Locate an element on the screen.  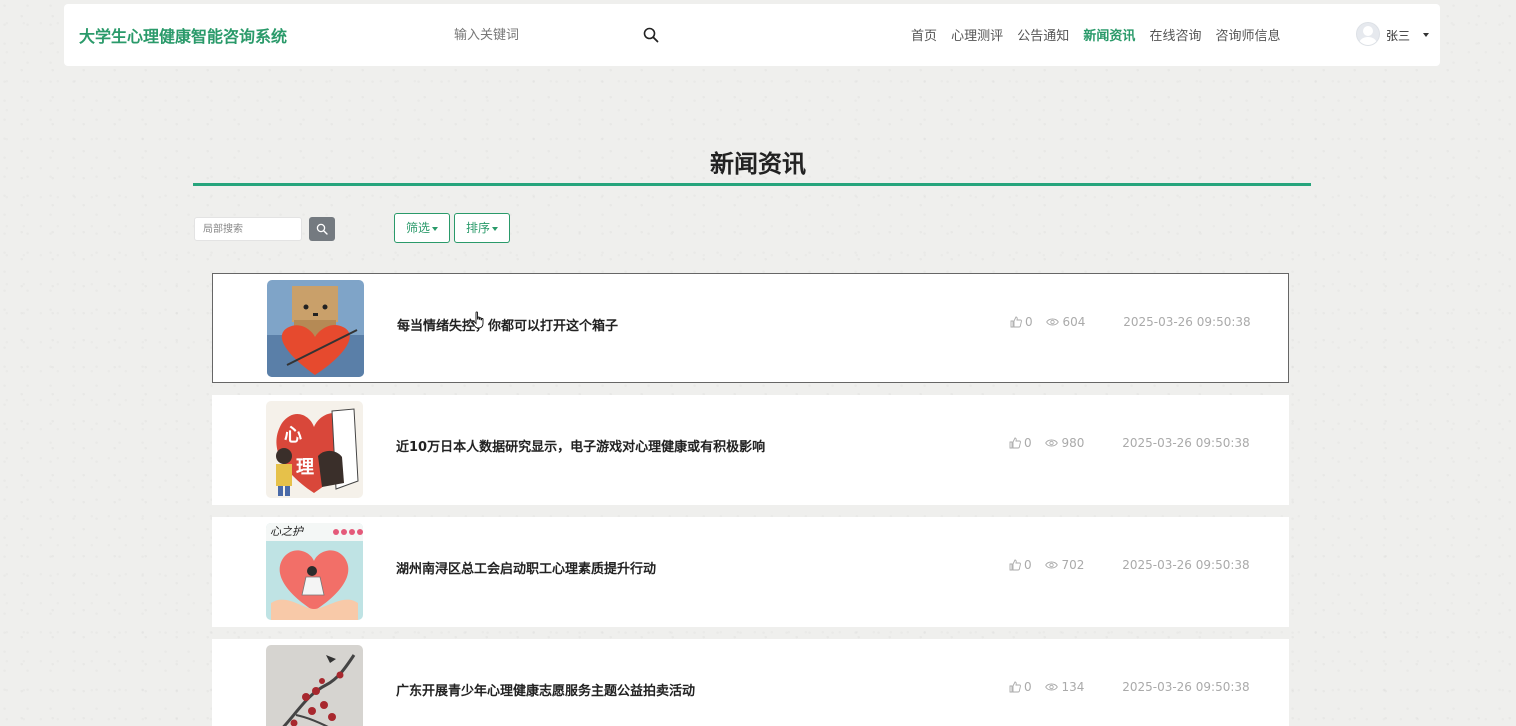
nav-item-news: 新闻资讯 is located at coordinates (1109, 34).